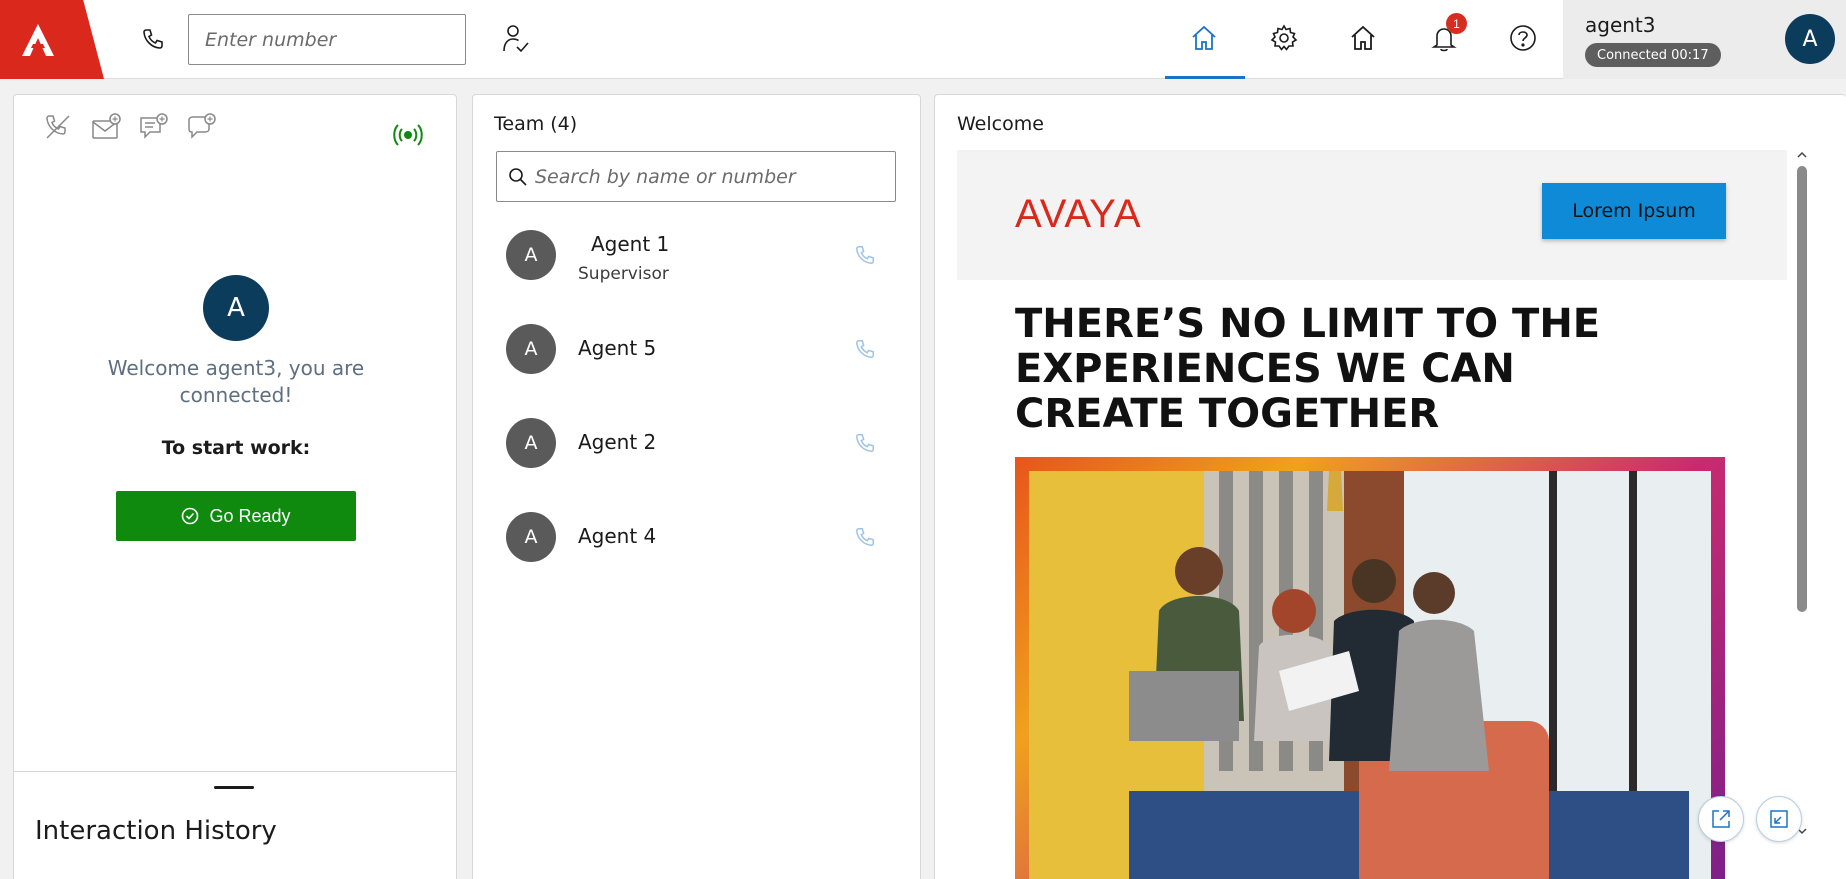 The height and width of the screenshot is (879, 1846). I want to click on welcome-message: Welcome agent3, you are connected!, so click(236, 381).